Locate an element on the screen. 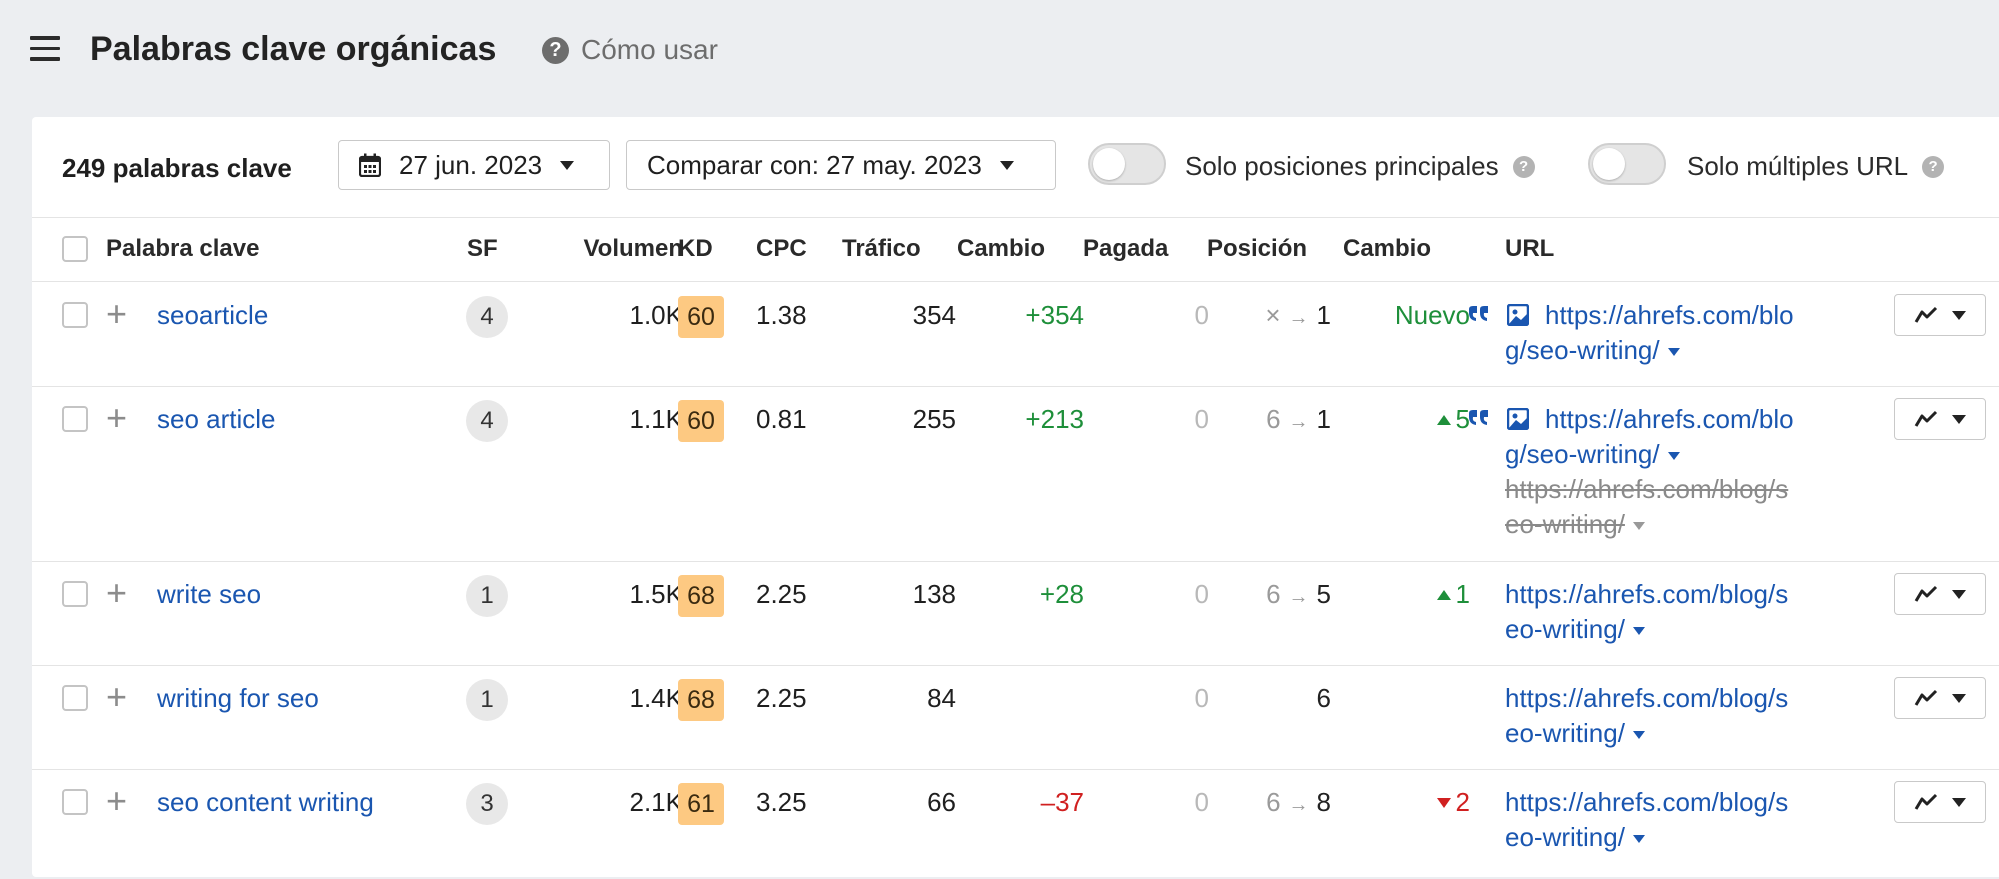 The image size is (1999, 879). traffic-change-value: –37 is located at coordinates (1062, 802).